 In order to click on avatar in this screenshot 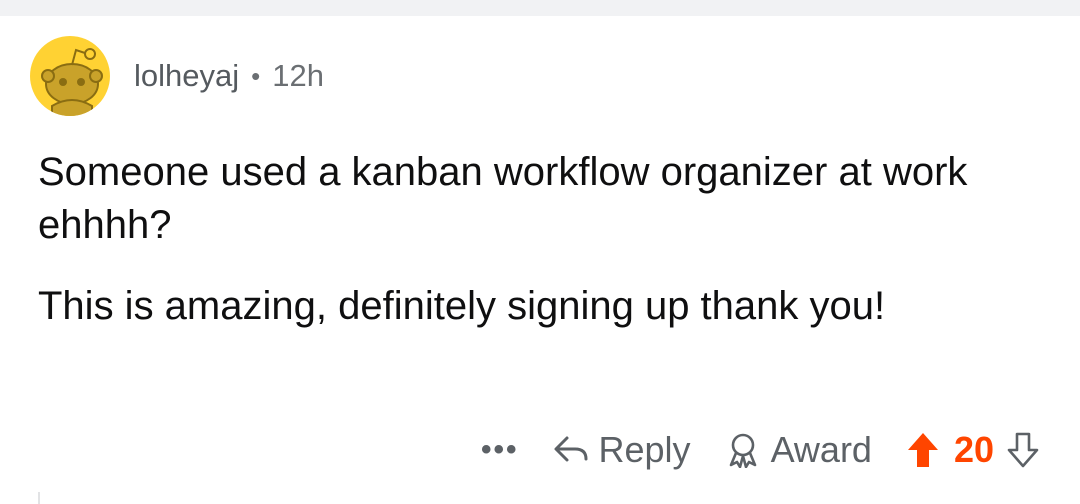, I will do `click(70, 76)`.